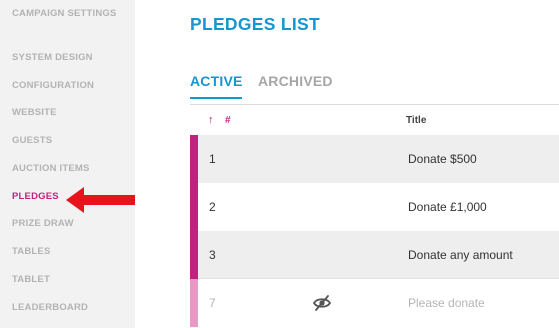 Image resolution: width=559 pixels, height=328 pixels. Describe the element at coordinates (43, 223) in the screenshot. I see `sidebar-item-prize-draw: PRIZE DRAW` at that location.